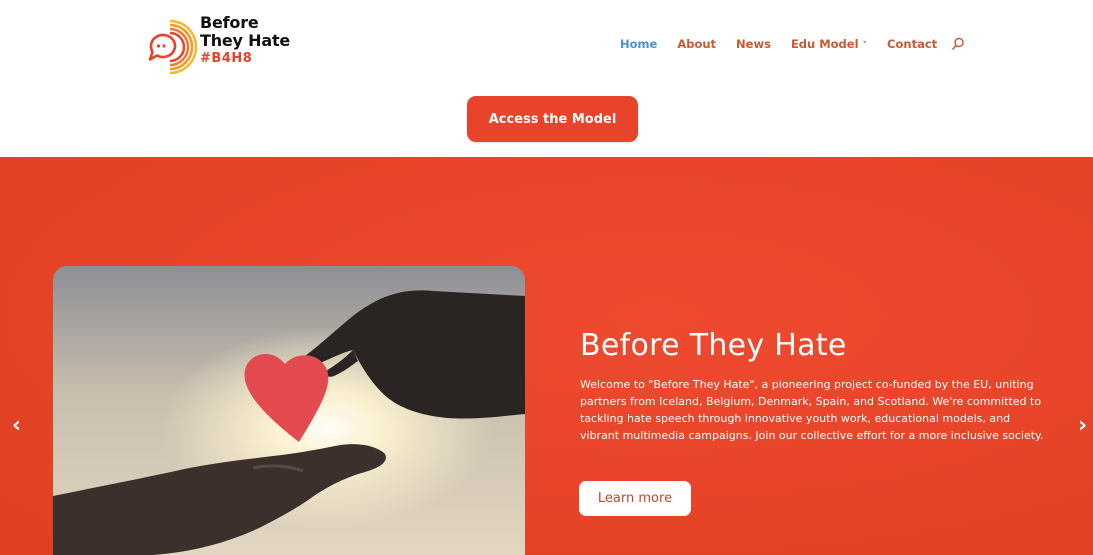  What do you see at coordinates (753, 44) in the screenshot?
I see `nav-news: News` at bounding box center [753, 44].